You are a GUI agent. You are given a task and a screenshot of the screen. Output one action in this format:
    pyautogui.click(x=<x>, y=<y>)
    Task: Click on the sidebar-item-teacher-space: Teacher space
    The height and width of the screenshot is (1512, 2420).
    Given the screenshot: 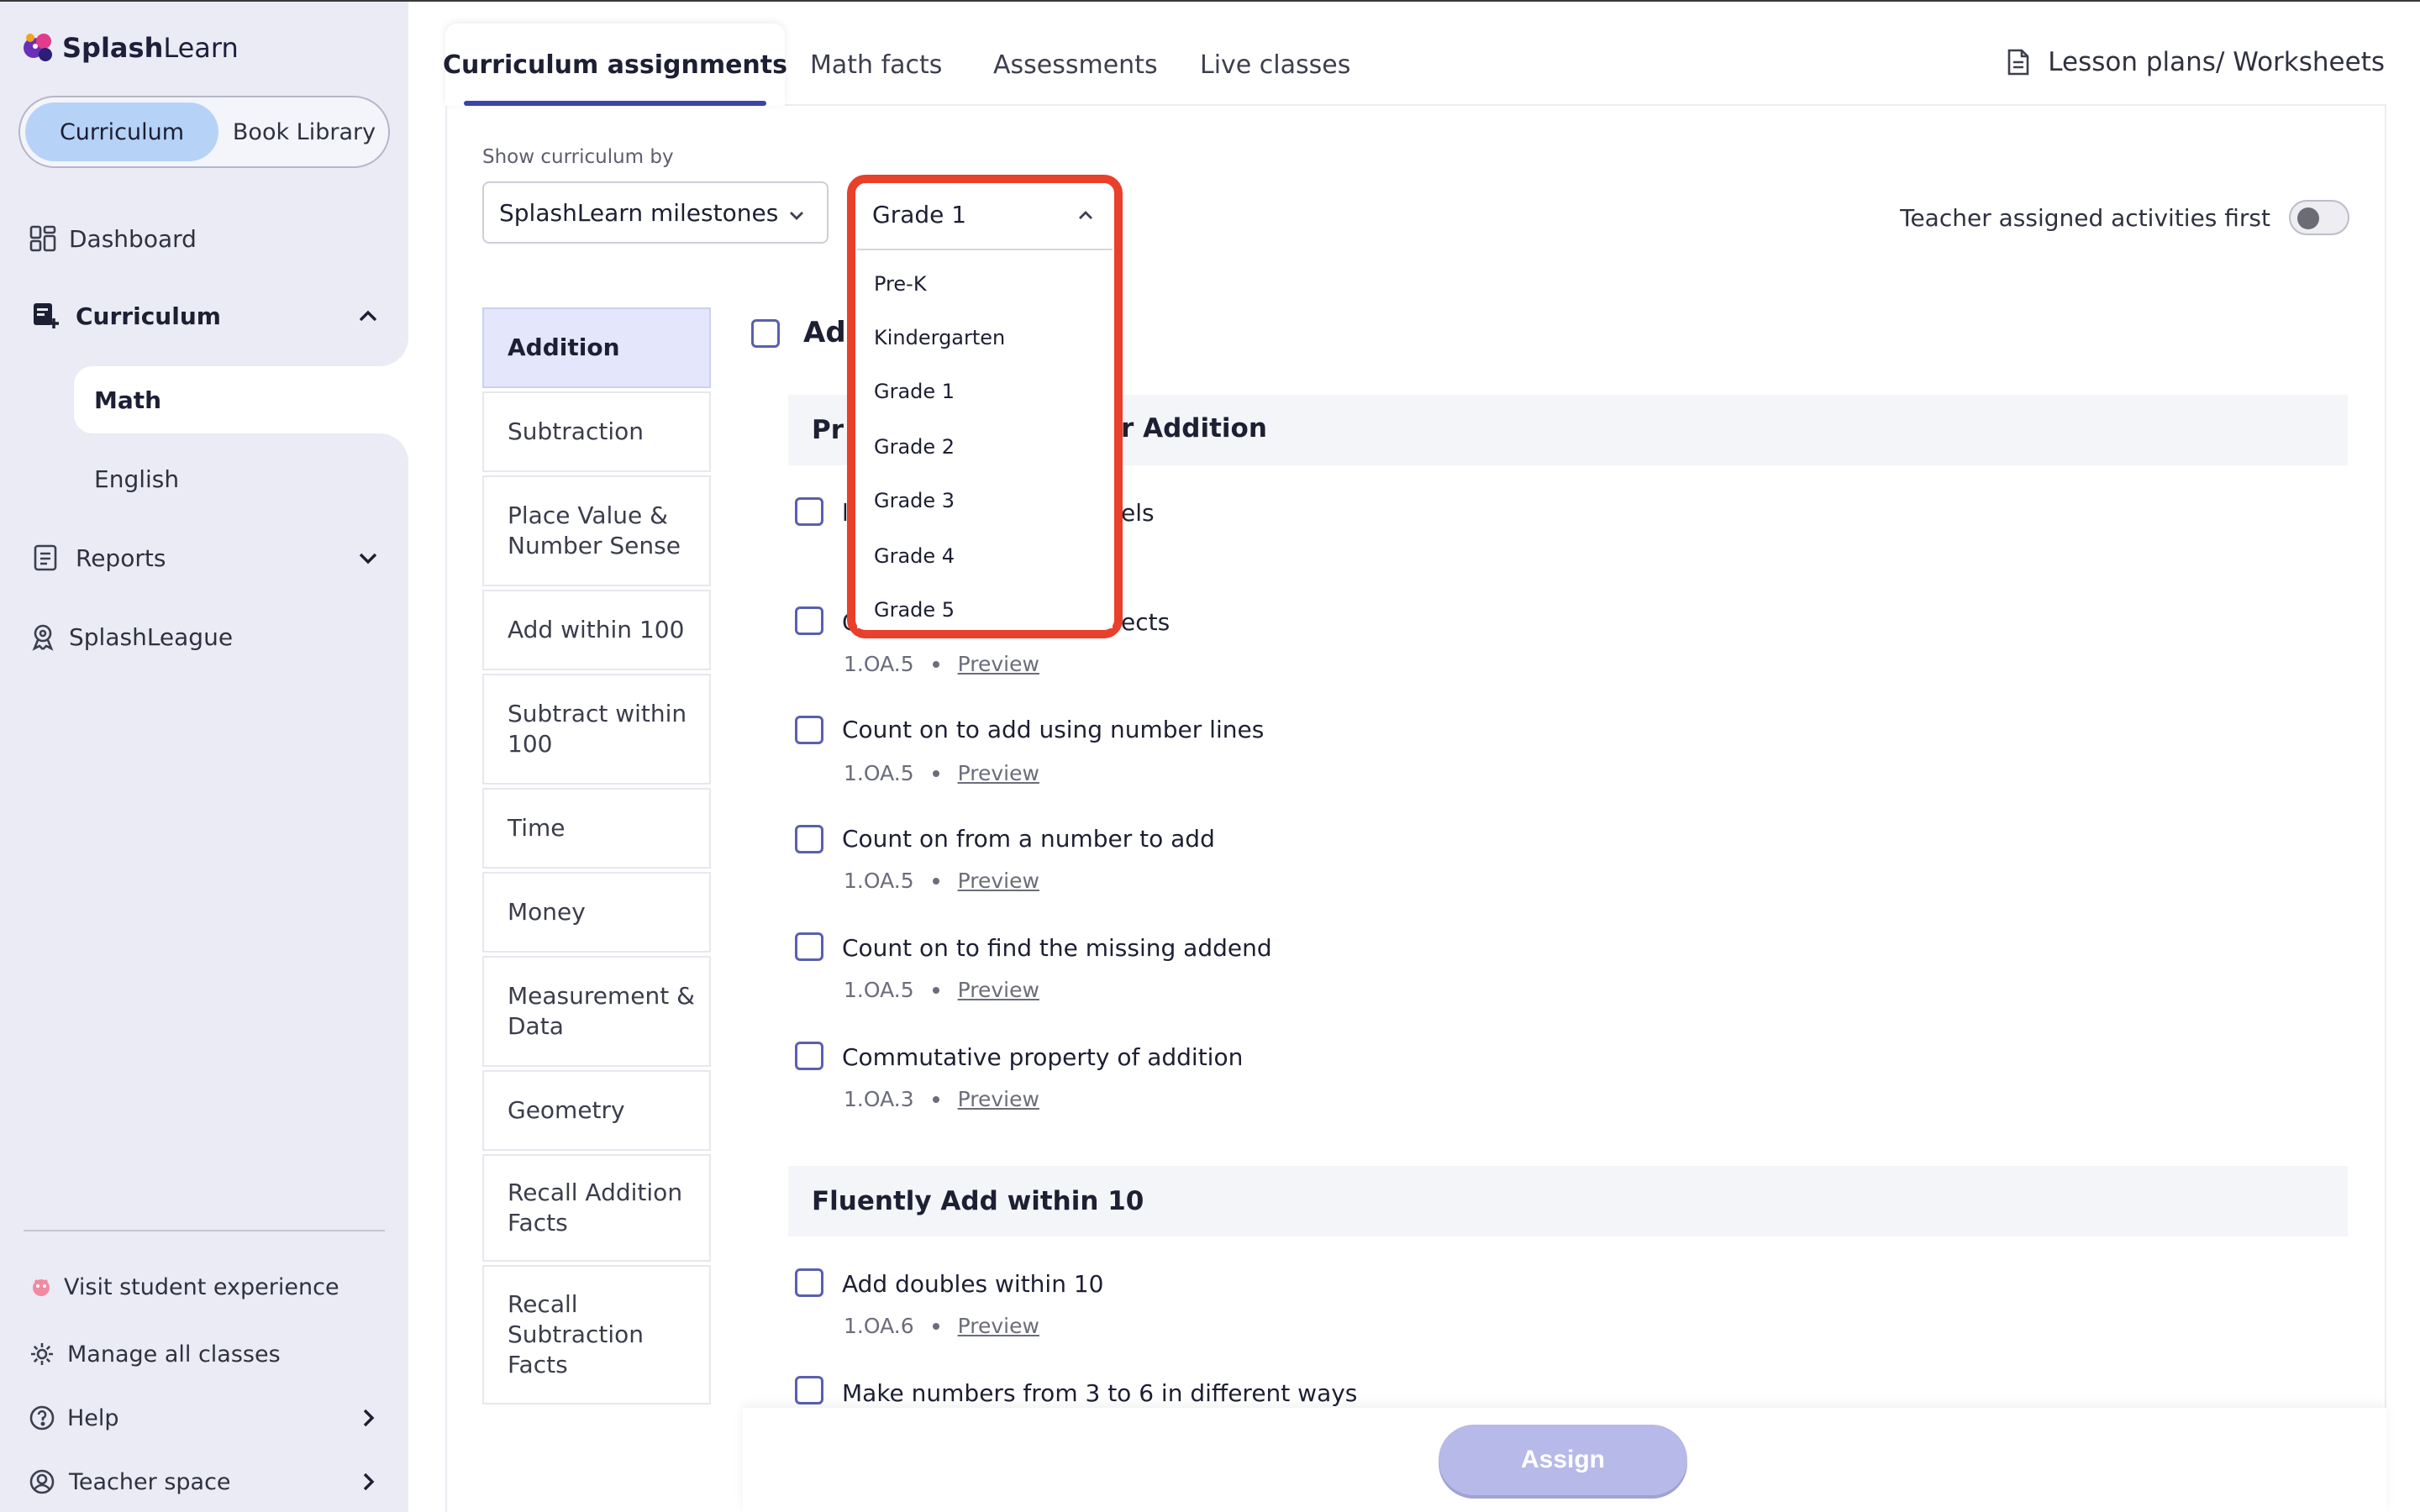 What is the action you would take?
    pyautogui.click(x=204, y=1481)
    